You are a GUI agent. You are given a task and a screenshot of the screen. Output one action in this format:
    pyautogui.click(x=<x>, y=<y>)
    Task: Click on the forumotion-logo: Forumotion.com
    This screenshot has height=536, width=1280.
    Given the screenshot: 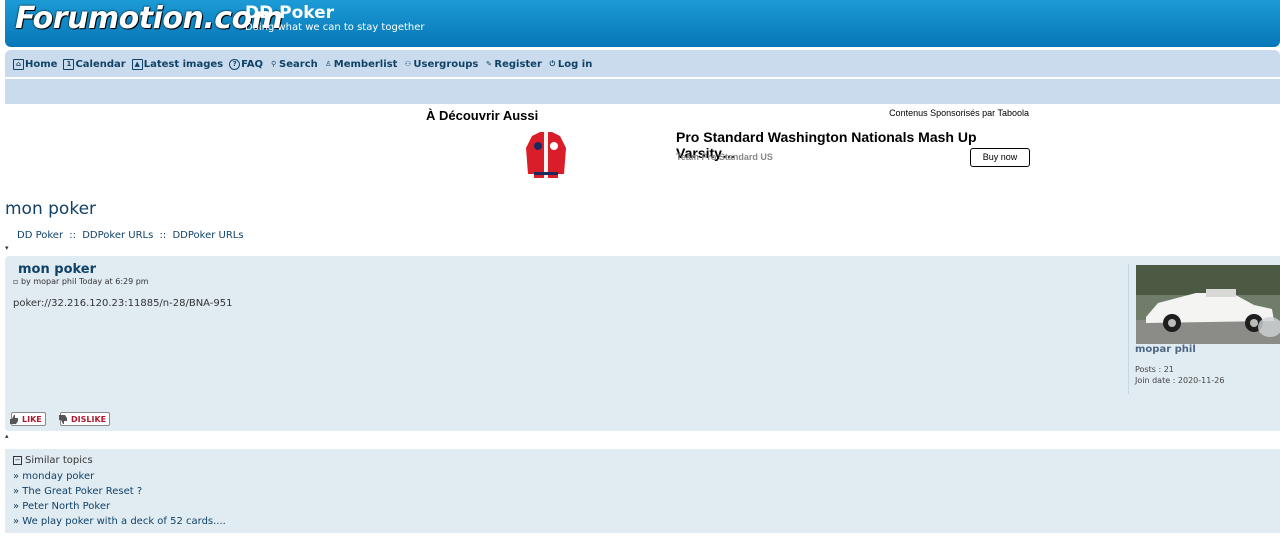 What is the action you would take?
    pyautogui.click(x=149, y=19)
    